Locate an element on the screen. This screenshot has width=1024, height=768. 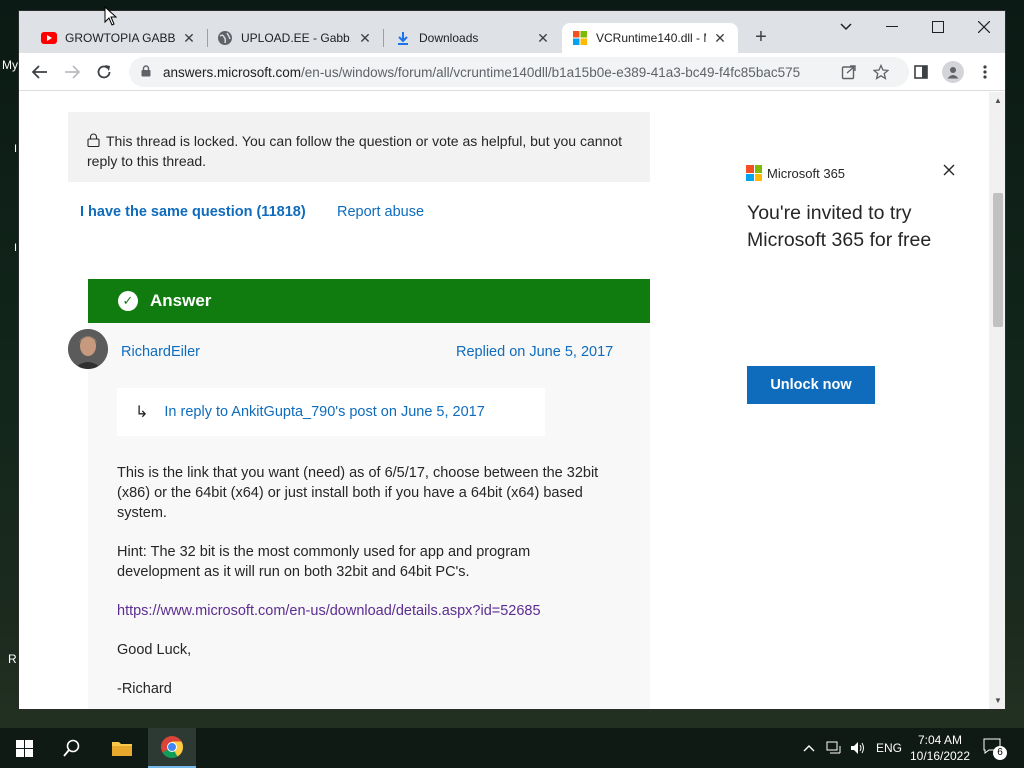
arrow-right-icon is located at coordinates (72, 72).